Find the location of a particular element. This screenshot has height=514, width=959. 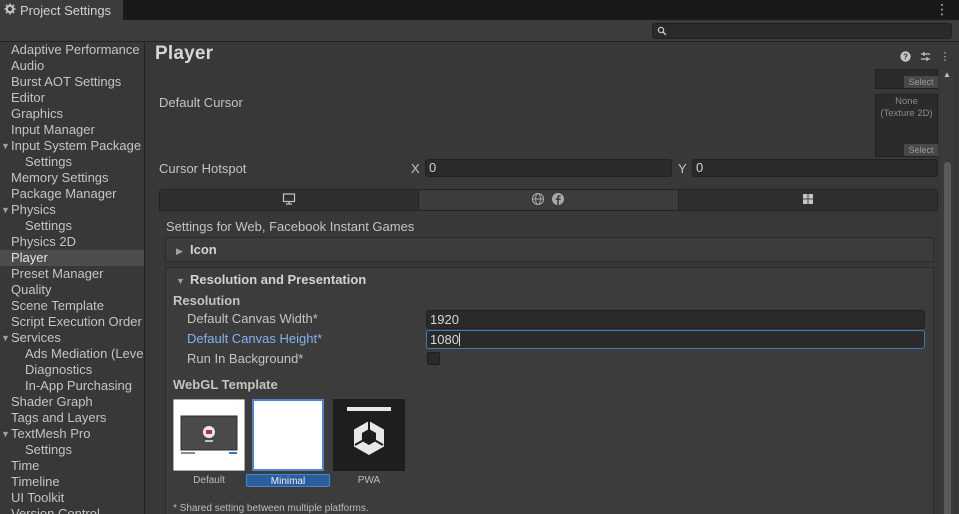

globe-icon is located at coordinates (538, 200).